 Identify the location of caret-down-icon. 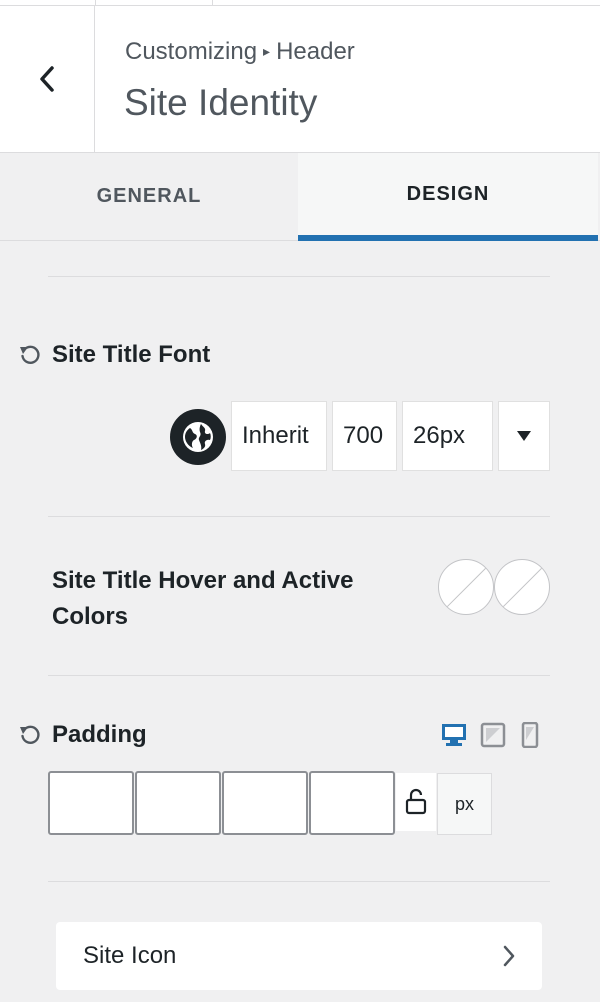
(524, 436).